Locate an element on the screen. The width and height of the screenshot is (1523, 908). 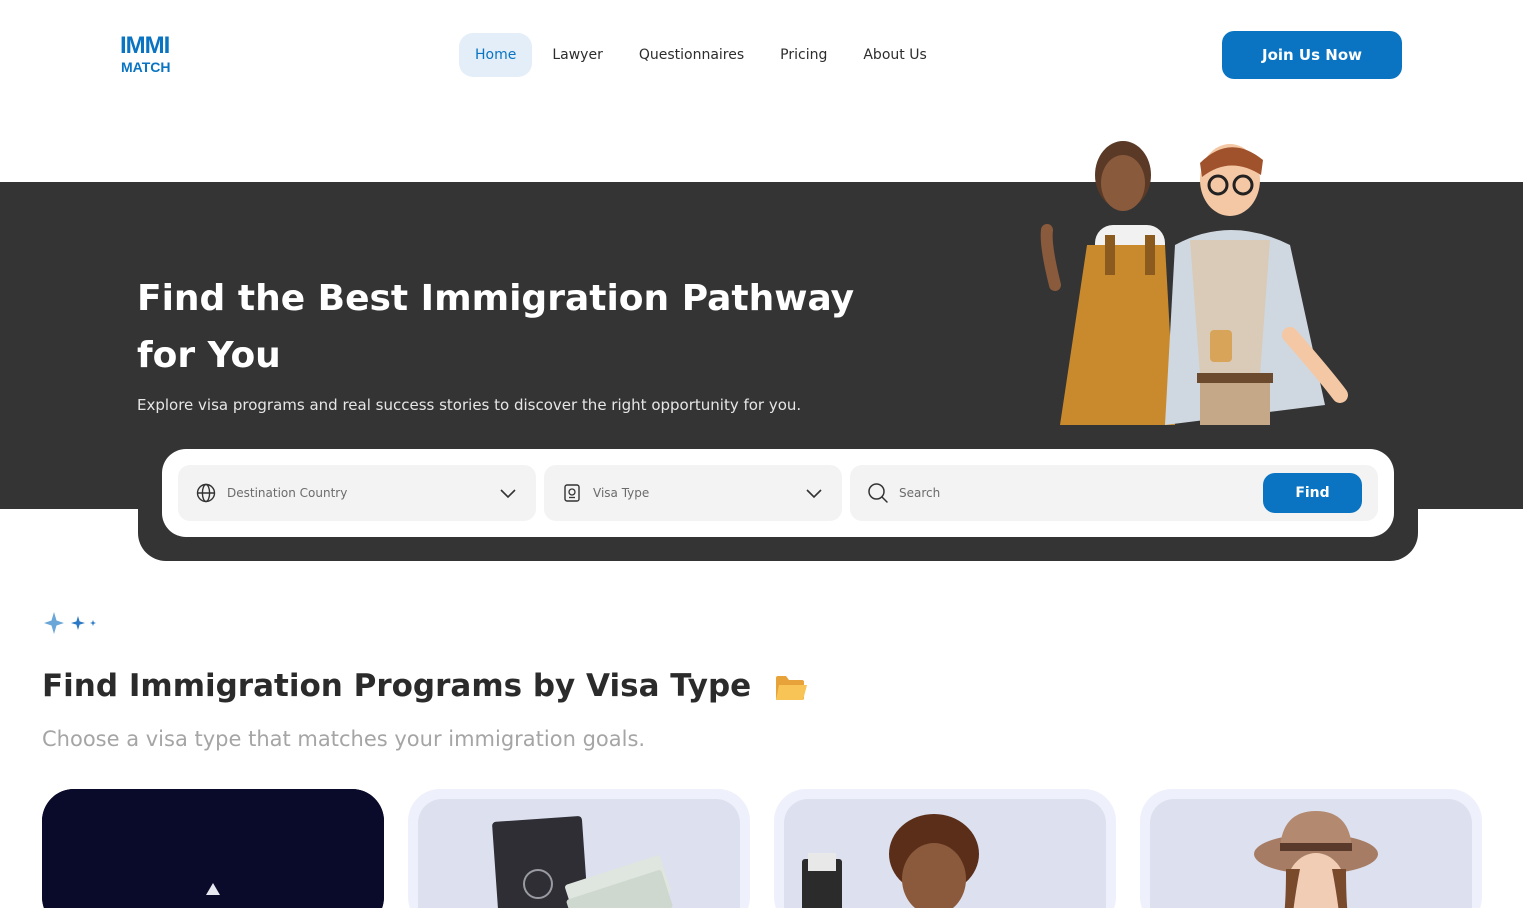
section-title: Find Immigration Programs by Visa Type is located at coordinates (425, 686).